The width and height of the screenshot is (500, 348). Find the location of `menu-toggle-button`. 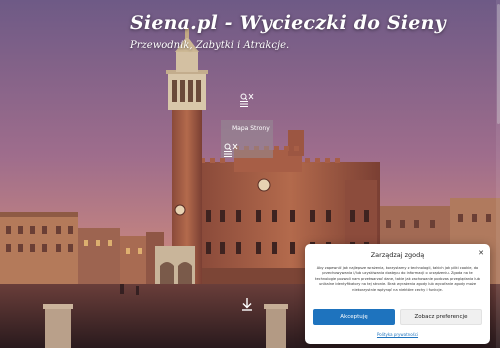

menu-toggle-button is located at coordinates (244, 104).